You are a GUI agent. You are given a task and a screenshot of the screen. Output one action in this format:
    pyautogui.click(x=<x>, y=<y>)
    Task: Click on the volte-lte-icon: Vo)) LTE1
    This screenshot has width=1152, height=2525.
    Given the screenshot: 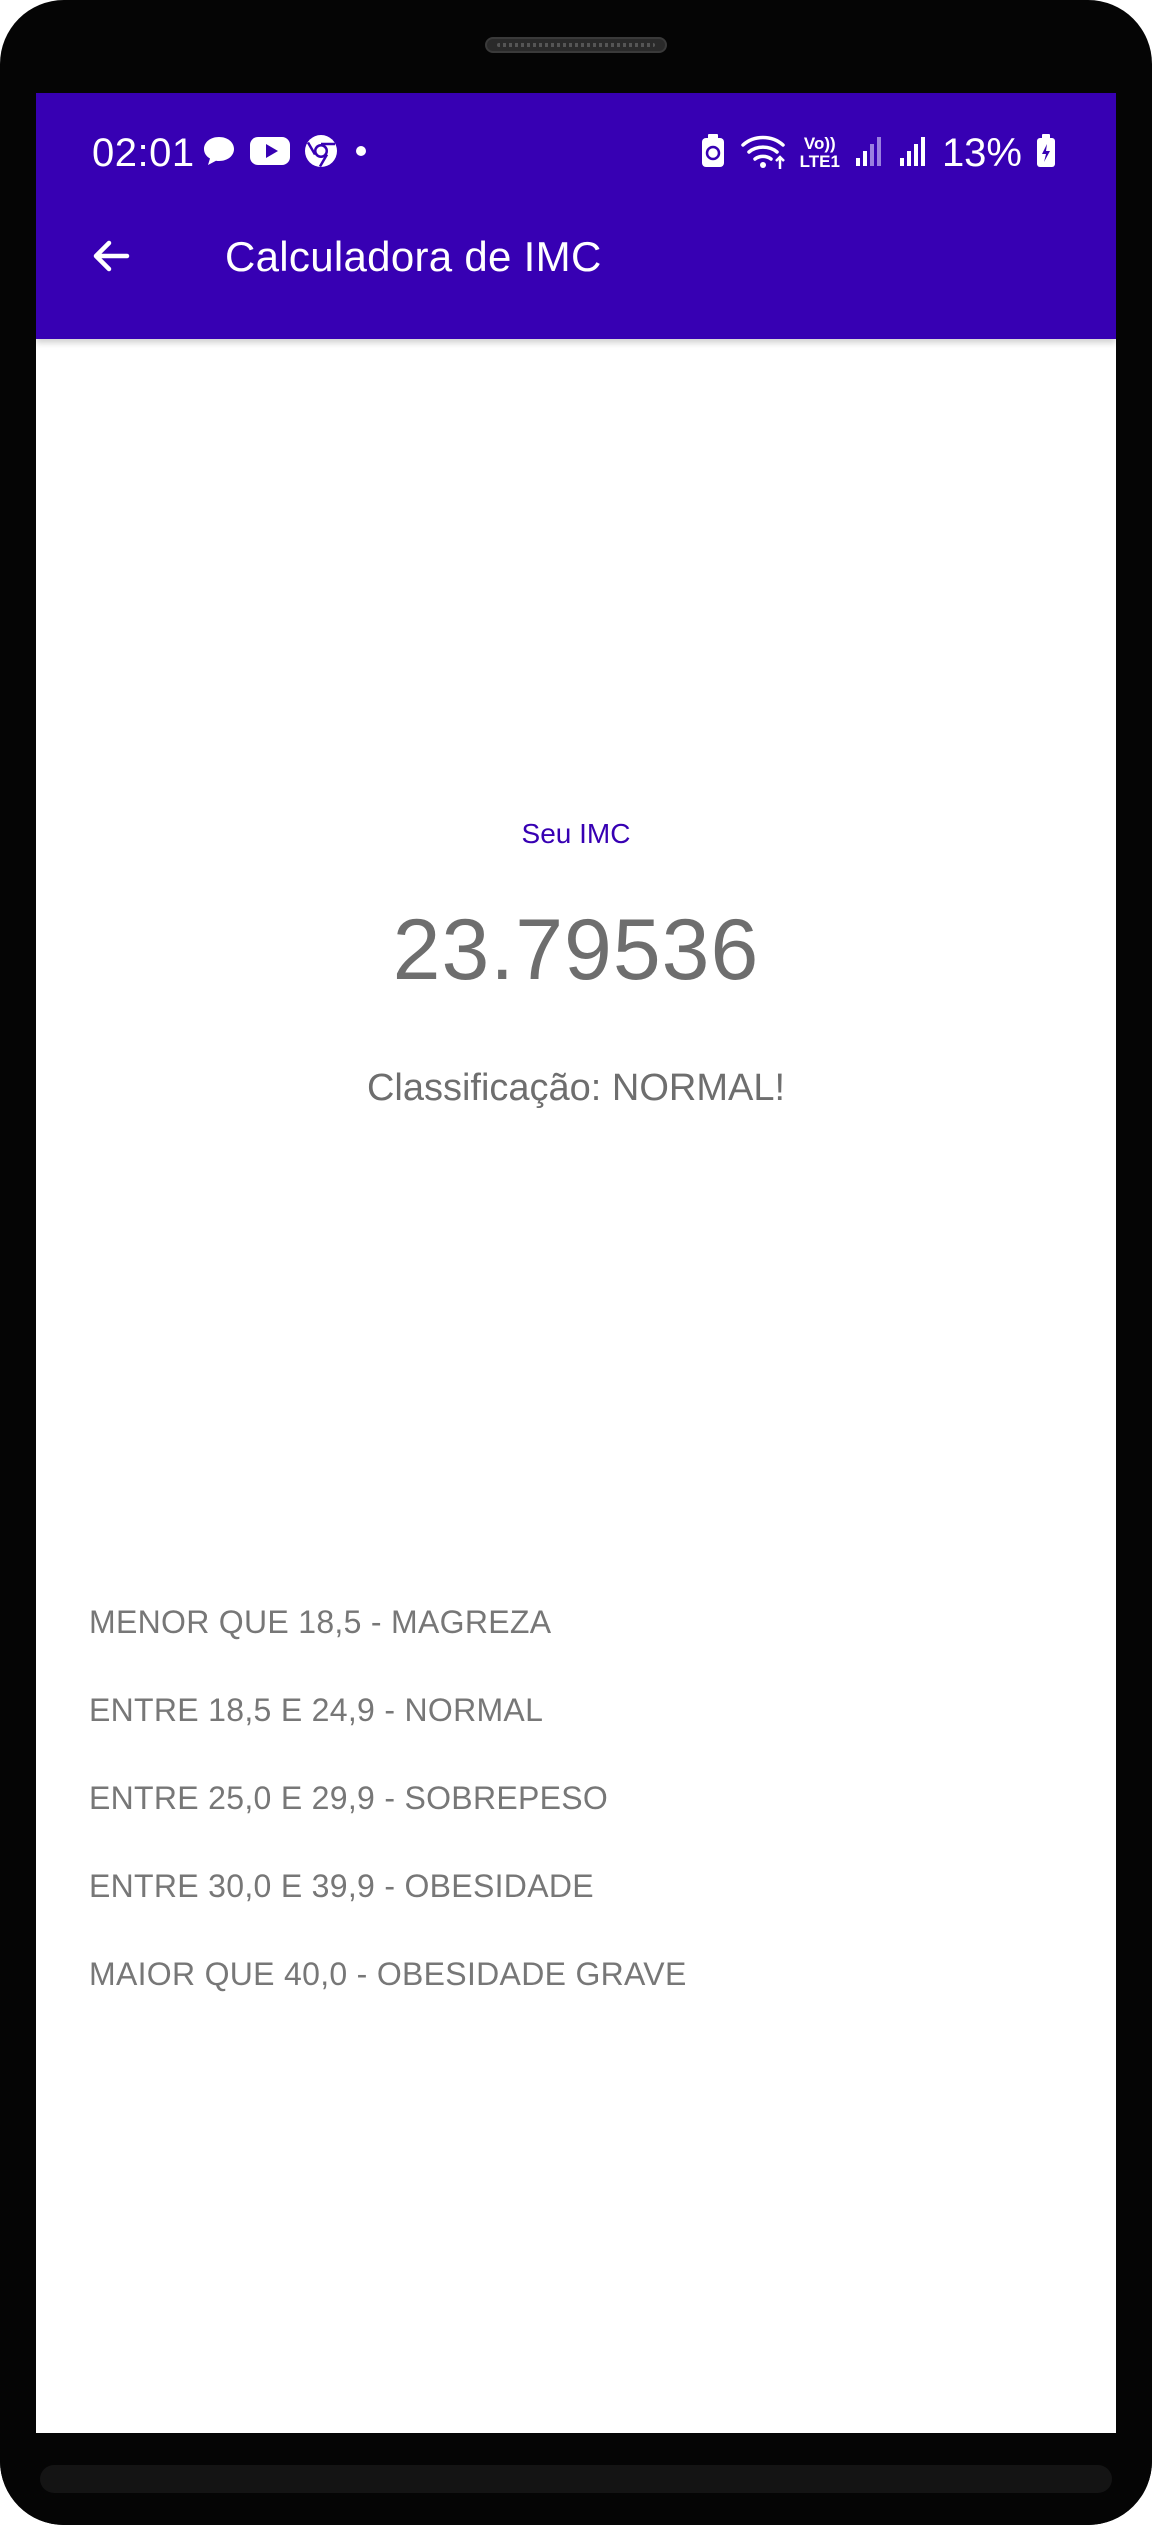 What is the action you would take?
    pyautogui.click(x=819, y=152)
    